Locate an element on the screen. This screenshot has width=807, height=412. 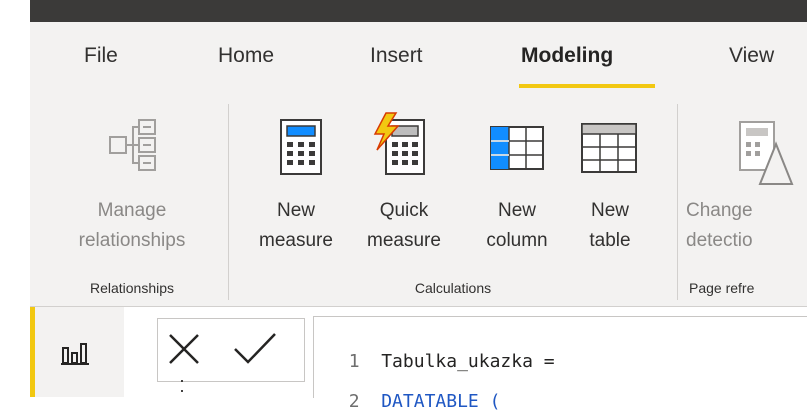
table-column-icon is located at coordinates (517, 150).